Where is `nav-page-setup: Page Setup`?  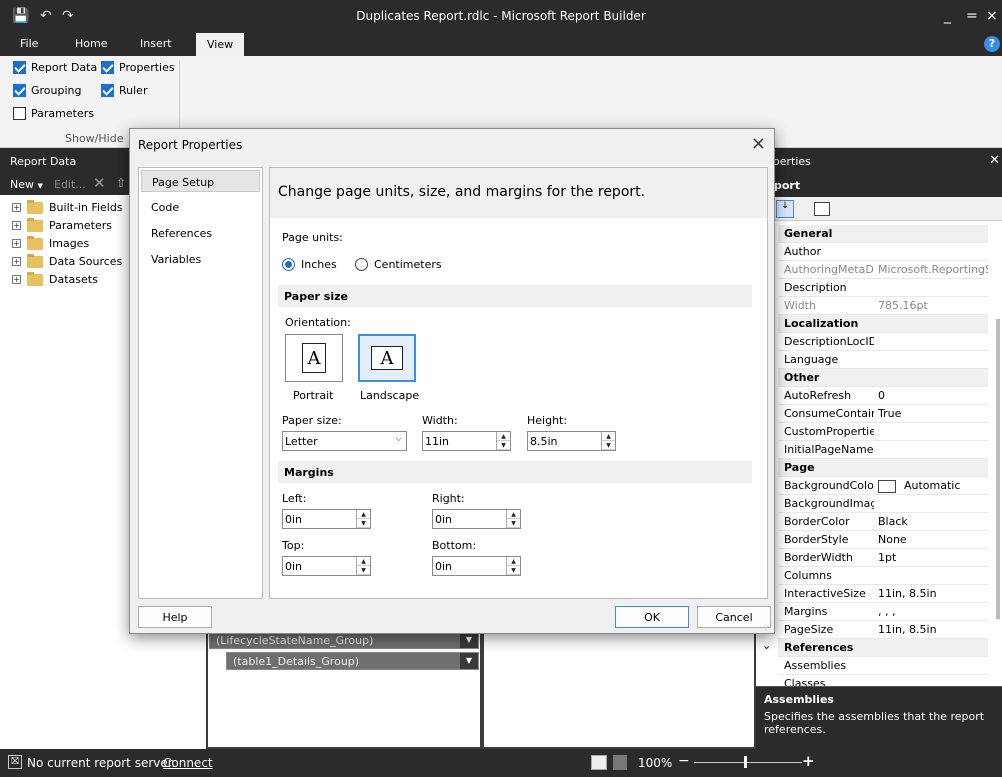 nav-page-setup: Page Setup is located at coordinates (200, 181).